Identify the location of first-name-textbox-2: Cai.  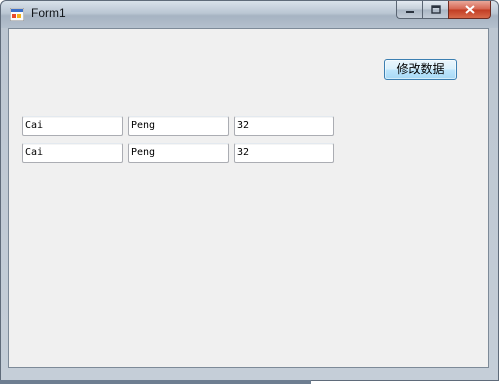
(72, 153).